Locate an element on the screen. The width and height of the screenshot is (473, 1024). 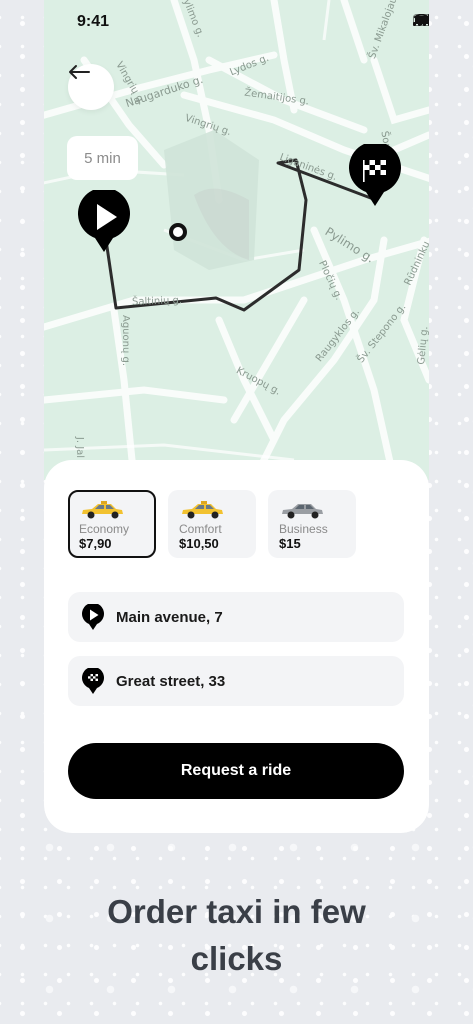
street-label: Aguonų g. is located at coordinates (126, 340).